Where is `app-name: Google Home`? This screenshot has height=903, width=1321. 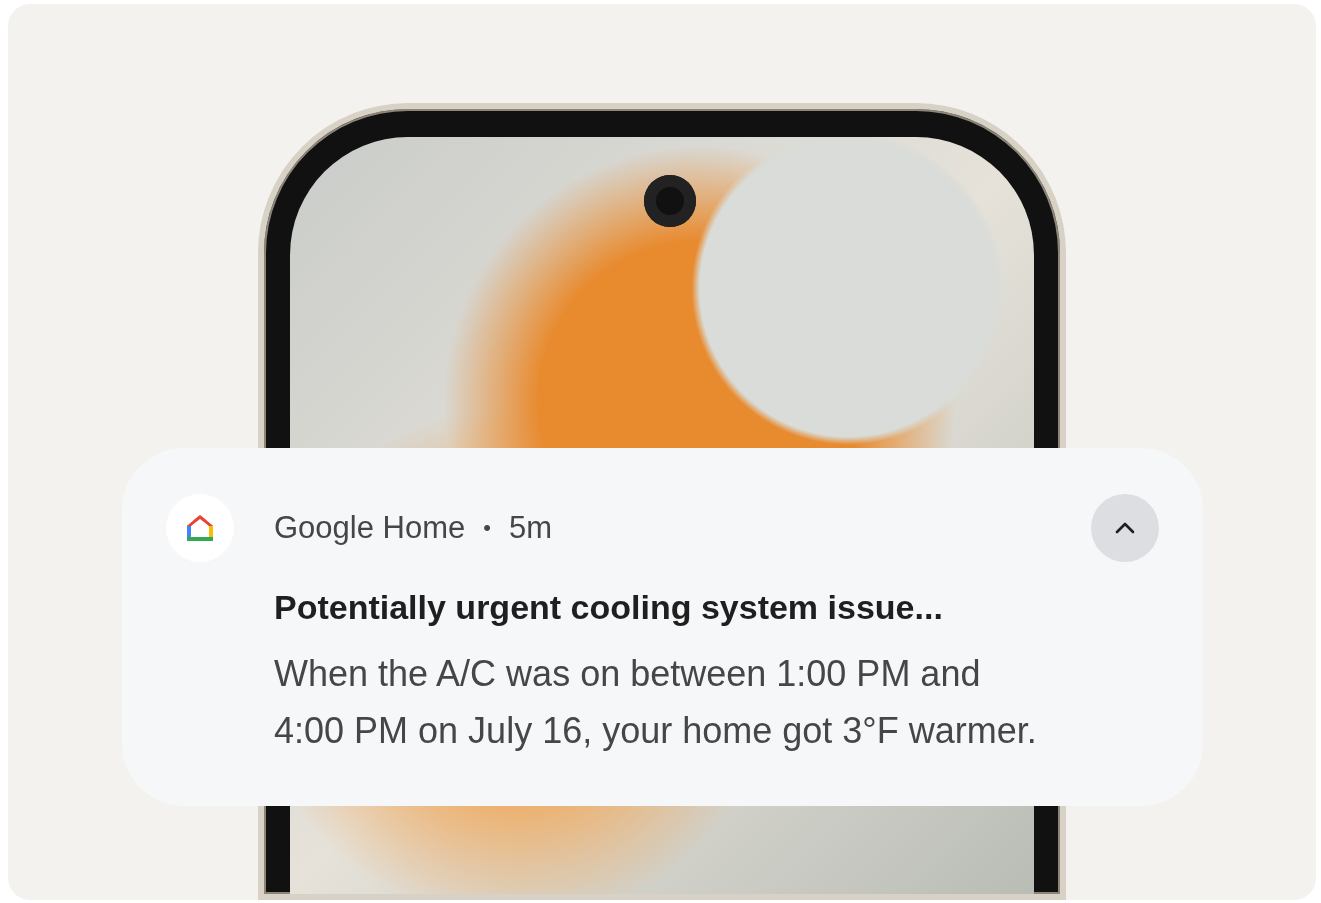 app-name: Google Home is located at coordinates (370, 528).